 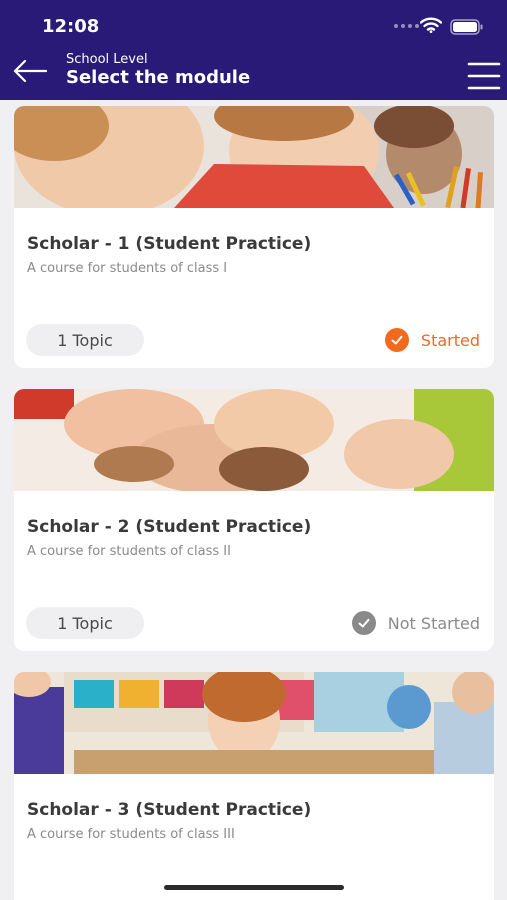 I want to click on menu-icon, so click(x=484, y=76).